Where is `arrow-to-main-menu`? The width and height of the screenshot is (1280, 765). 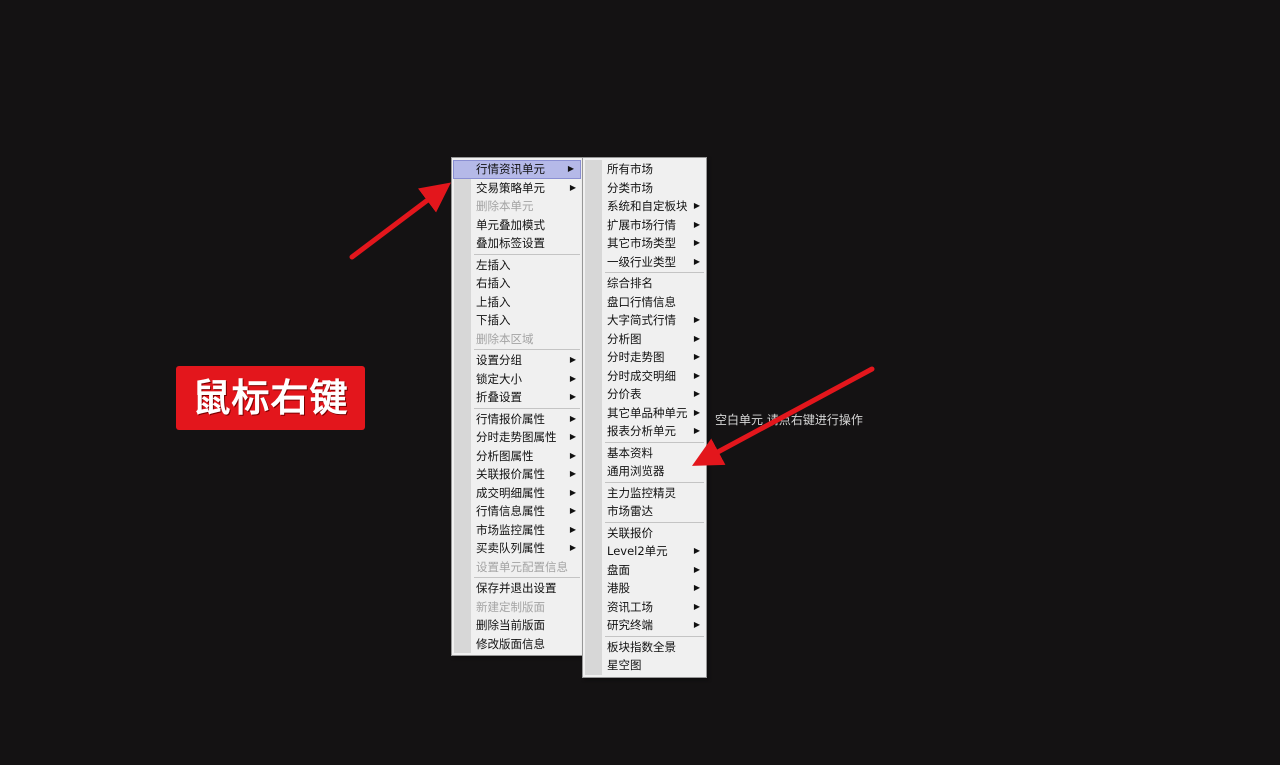
arrow-to-main-menu is located at coordinates (400, 221).